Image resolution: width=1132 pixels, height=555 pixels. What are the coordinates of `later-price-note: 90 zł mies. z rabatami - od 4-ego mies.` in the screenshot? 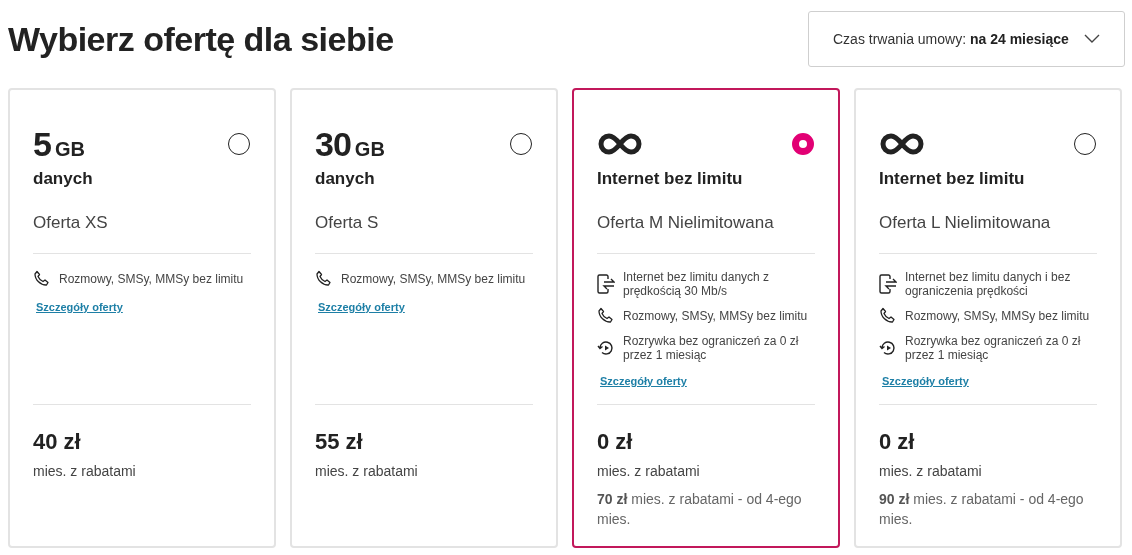 It's located at (982, 509).